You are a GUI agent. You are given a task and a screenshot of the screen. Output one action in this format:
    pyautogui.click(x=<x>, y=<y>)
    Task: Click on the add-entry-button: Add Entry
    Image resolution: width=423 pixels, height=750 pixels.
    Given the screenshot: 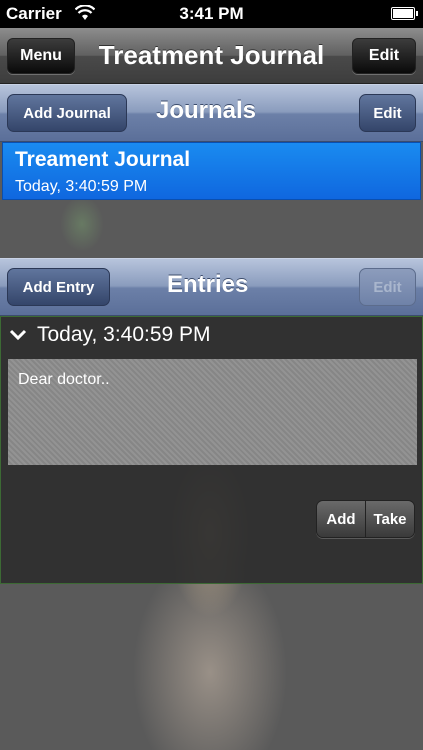 What is the action you would take?
    pyautogui.click(x=58, y=287)
    